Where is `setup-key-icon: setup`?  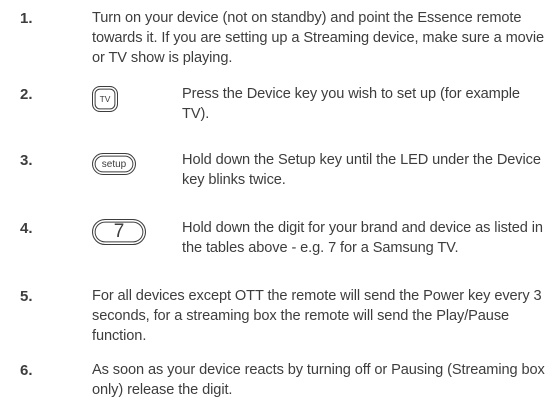
setup-key-icon: setup is located at coordinates (114, 164).